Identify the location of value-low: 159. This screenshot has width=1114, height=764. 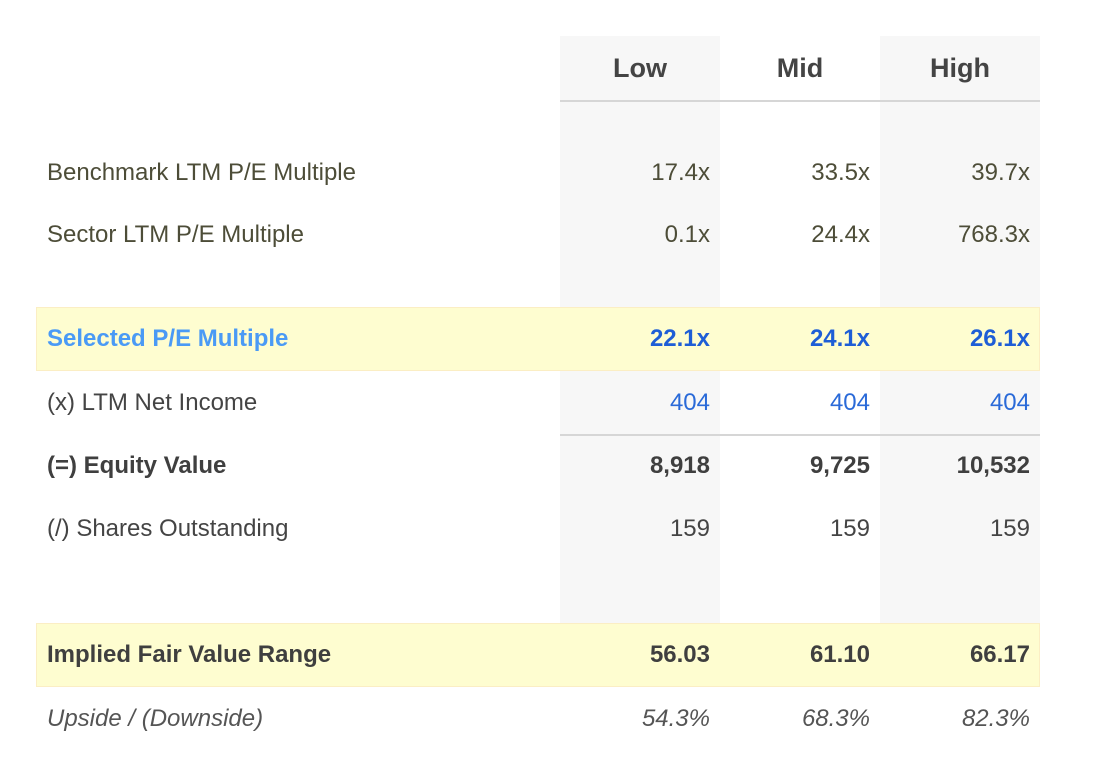
(689, 528).